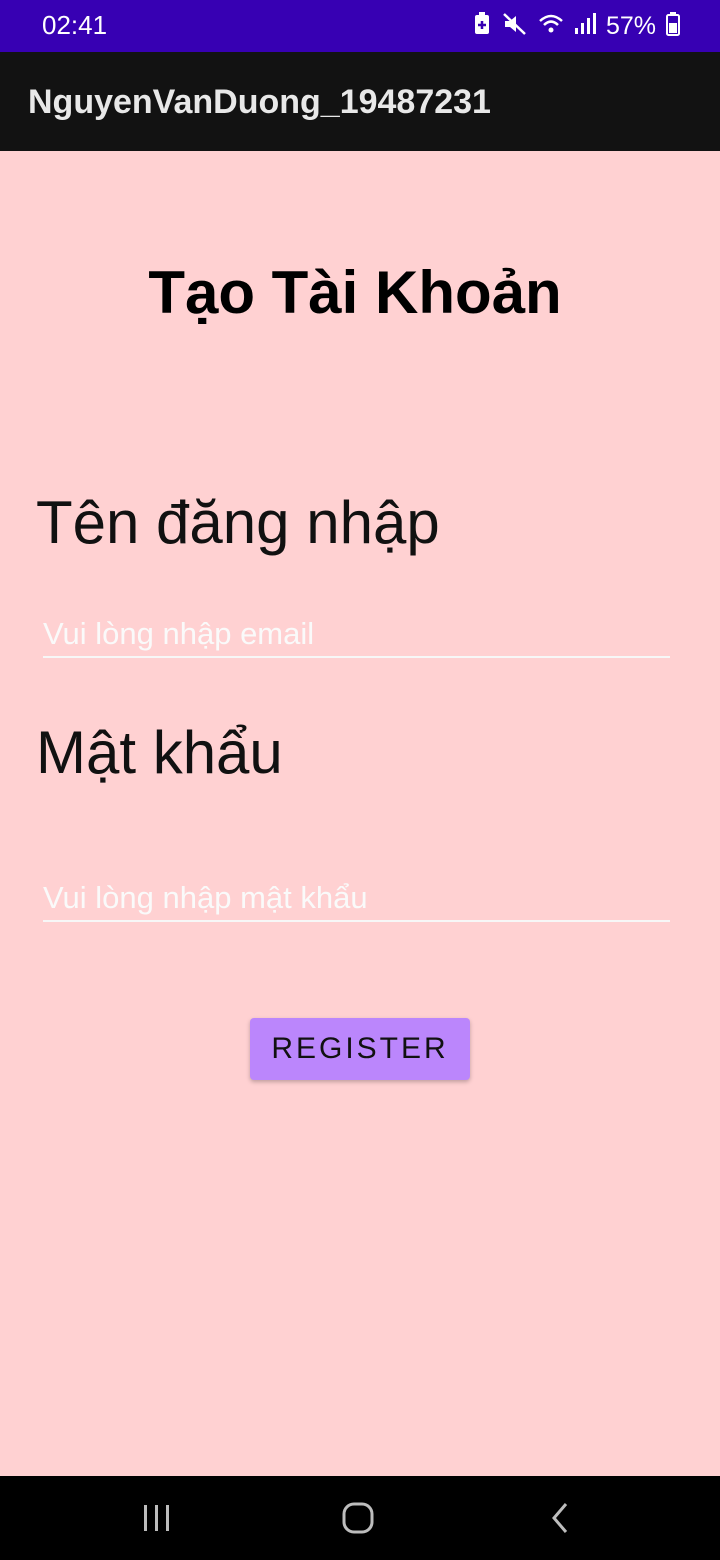 The width and height of the screenshot is (720, 1560). I want to click on app-title: NguyenVanDuong_19487231, so click(259, 102).